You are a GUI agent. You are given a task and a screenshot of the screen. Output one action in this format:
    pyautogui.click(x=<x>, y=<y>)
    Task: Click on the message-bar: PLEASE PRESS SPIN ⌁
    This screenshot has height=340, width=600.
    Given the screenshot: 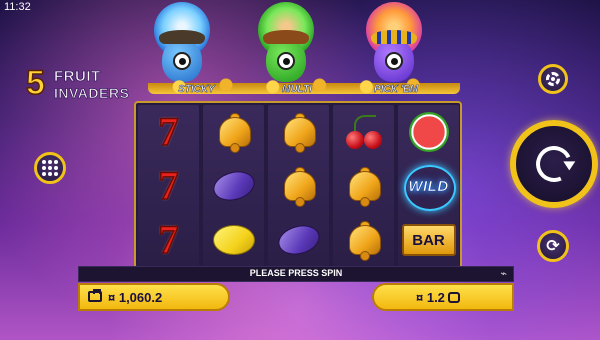 What is the action you would take?
    pyautogui.click(x=296, y=274)
    